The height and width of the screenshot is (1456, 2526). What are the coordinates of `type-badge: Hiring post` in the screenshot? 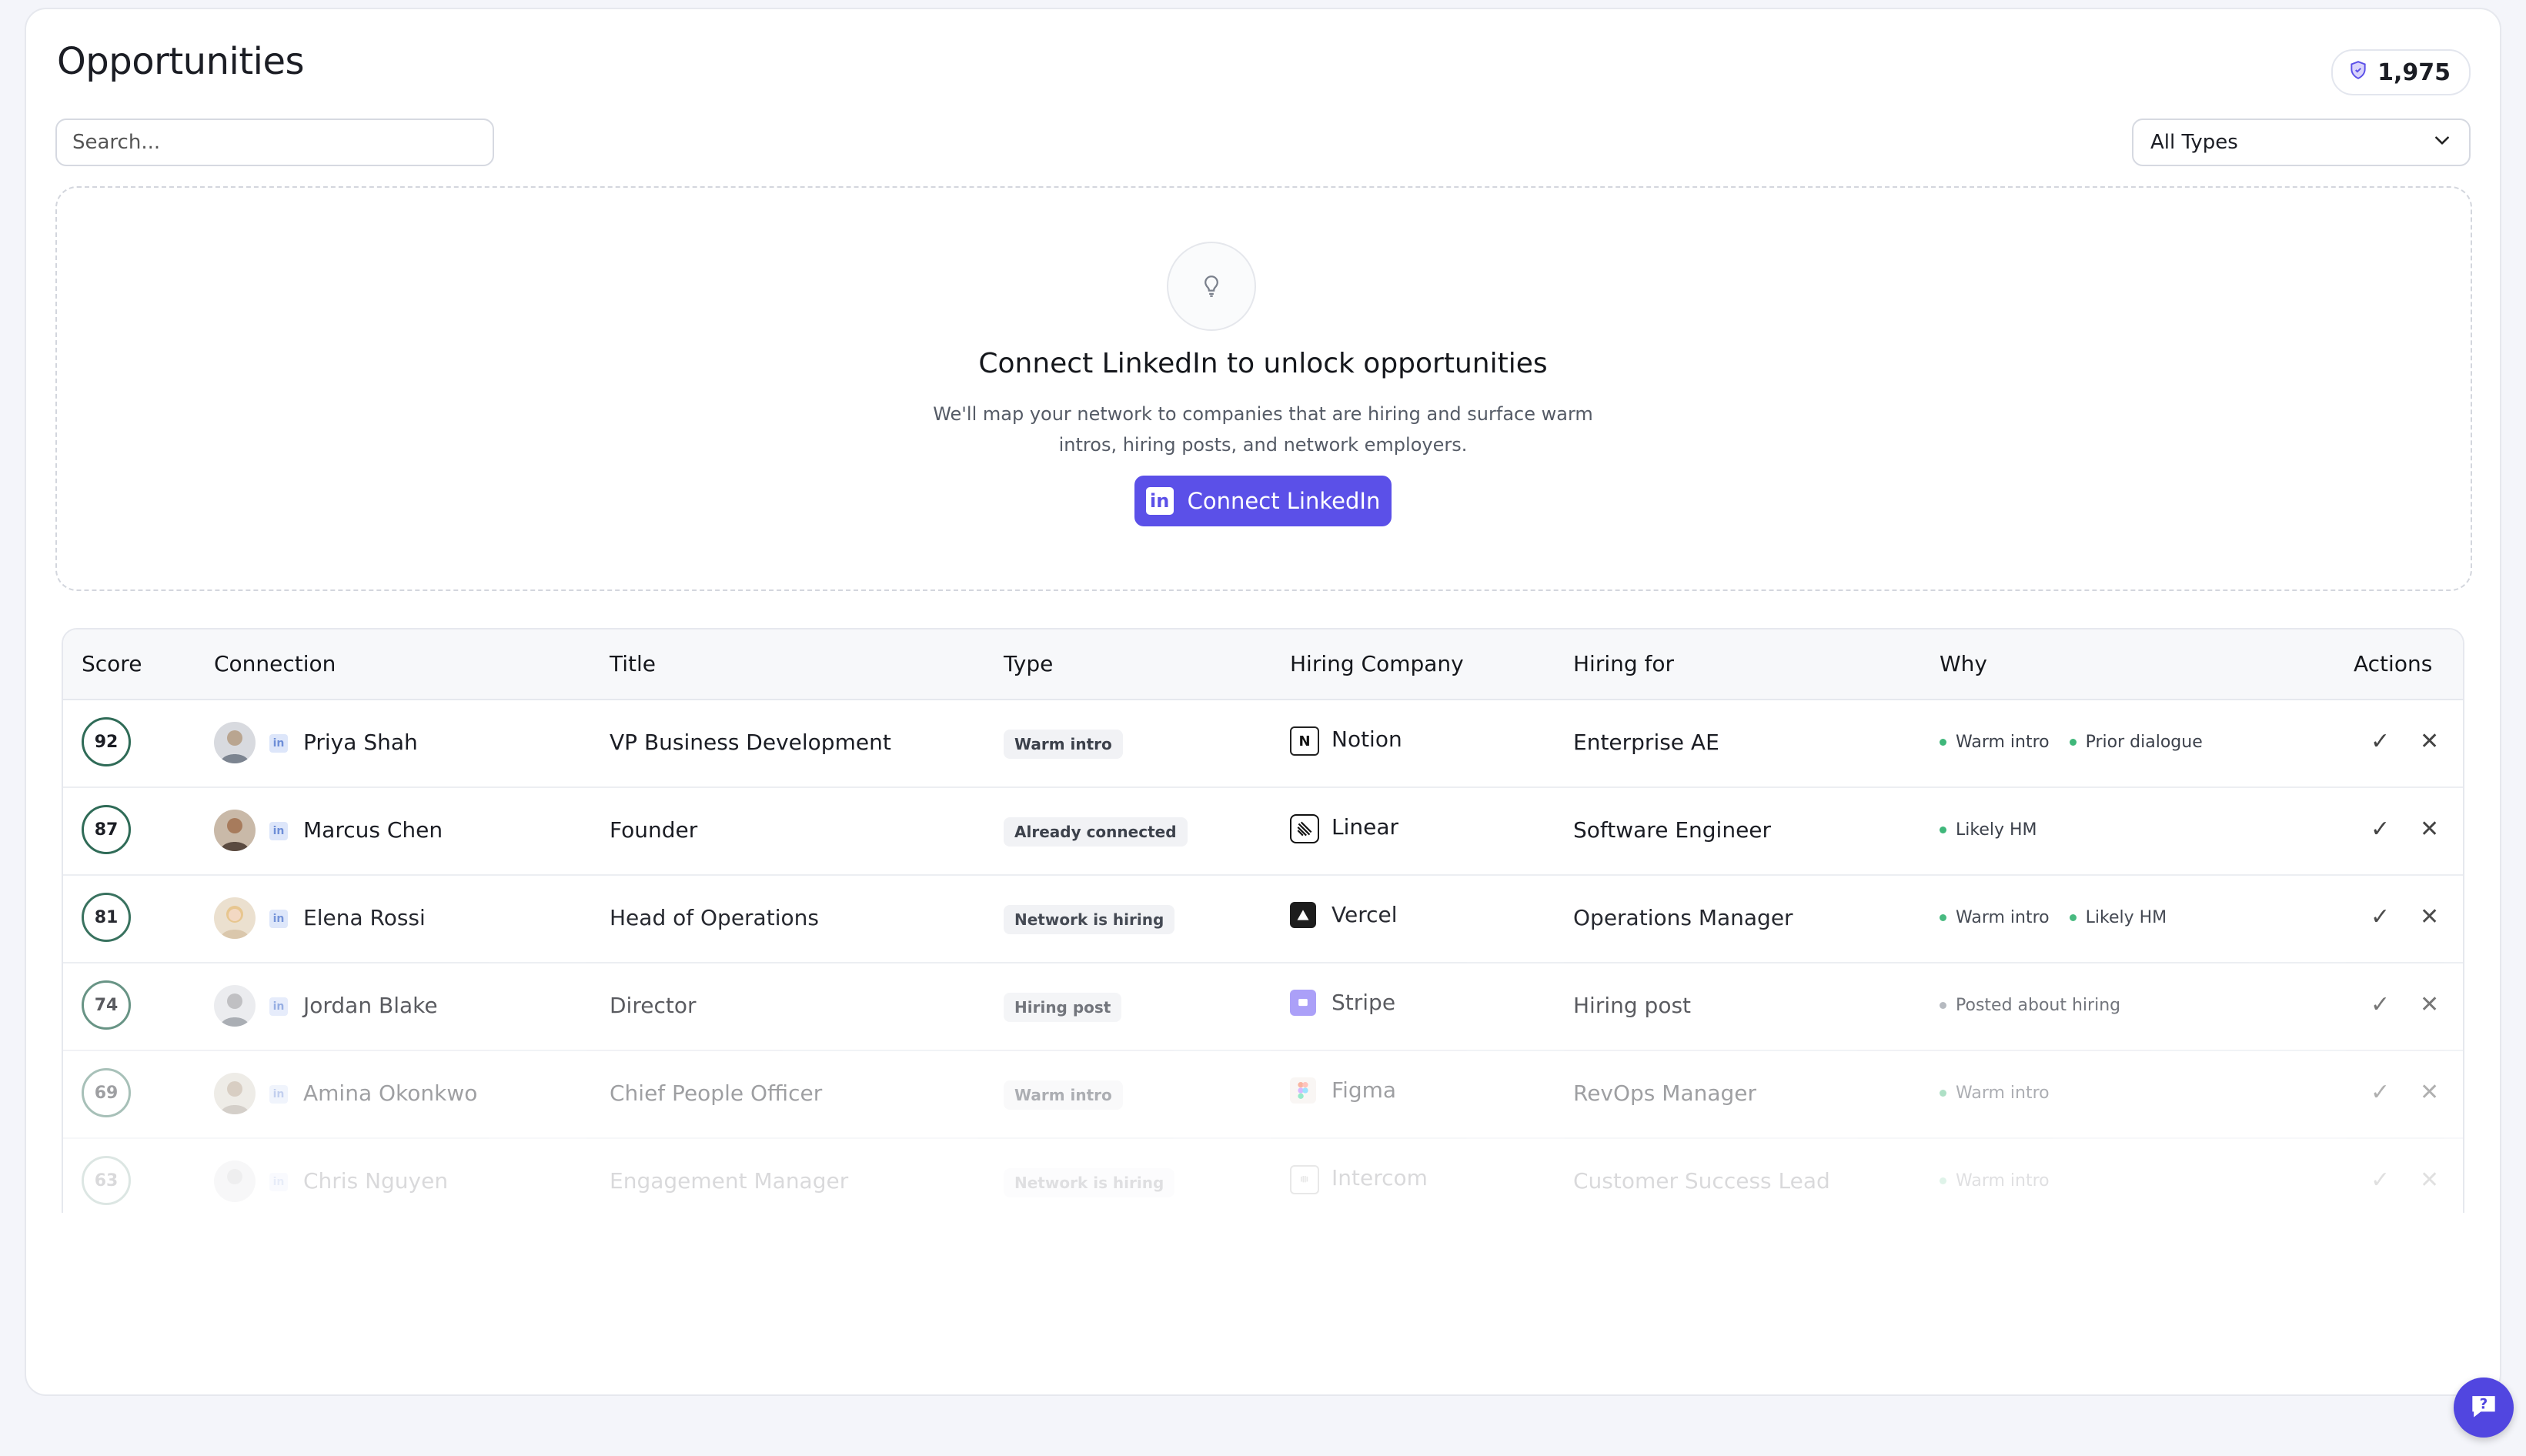 It's located at (1063, 1008).